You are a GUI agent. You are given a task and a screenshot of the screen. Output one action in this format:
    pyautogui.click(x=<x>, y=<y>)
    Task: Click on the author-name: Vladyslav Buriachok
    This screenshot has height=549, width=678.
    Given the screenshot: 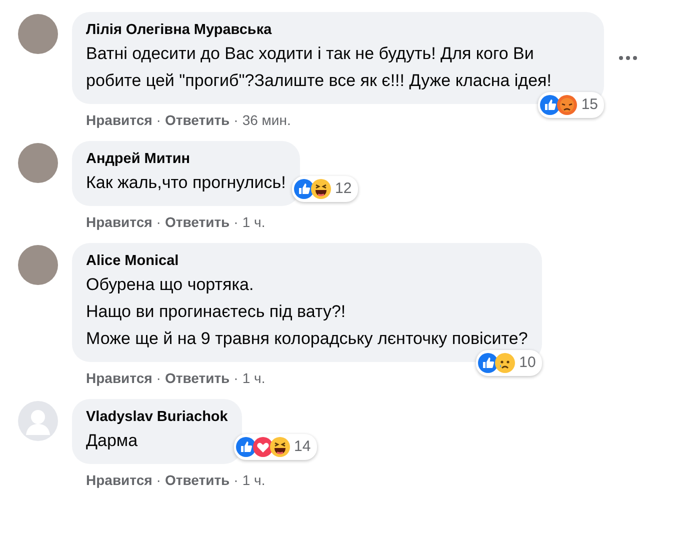 What is the action you would take?
    pyautogui.click(x=157, y=417)
    